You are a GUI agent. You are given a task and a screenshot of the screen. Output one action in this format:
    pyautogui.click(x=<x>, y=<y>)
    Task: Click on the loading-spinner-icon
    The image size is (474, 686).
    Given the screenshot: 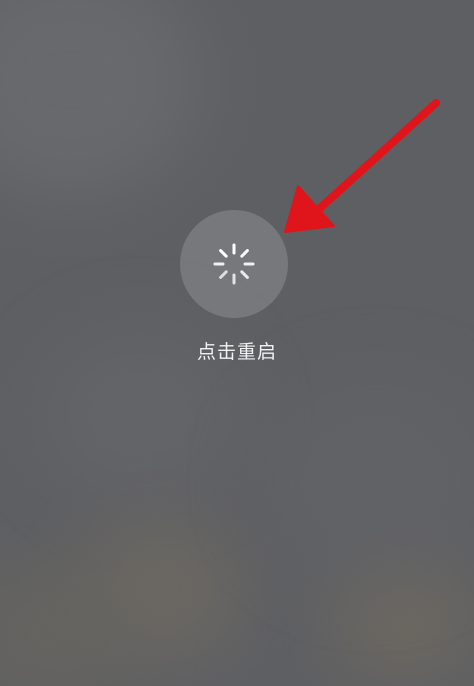 What is the action you would take?
    pyautogui.click(x=234, y=264)
    